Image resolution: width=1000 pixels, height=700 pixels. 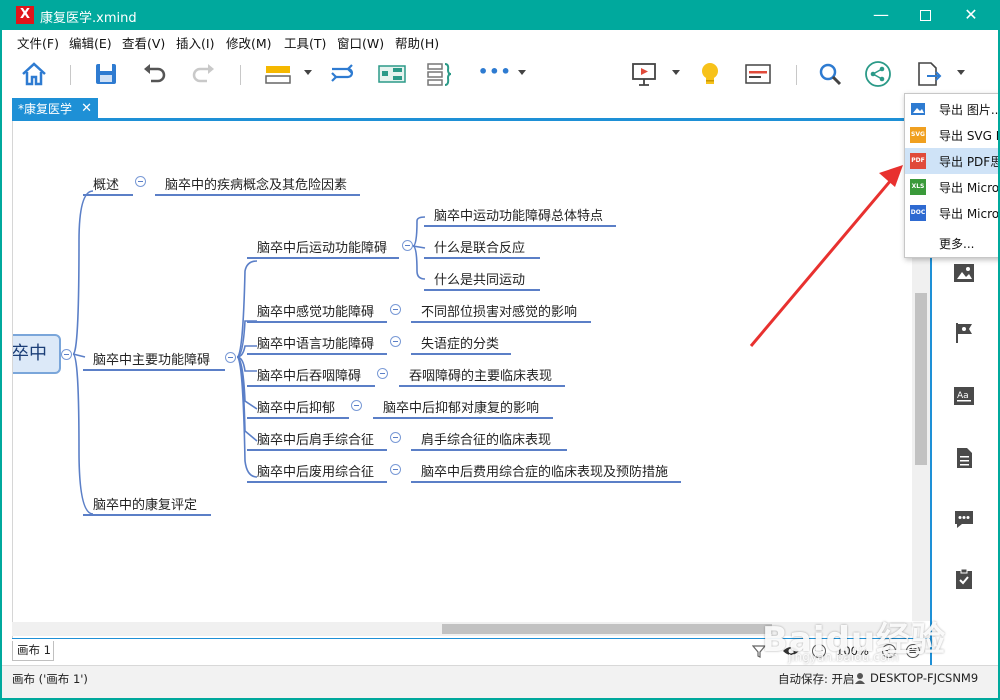 I want to click on topic-depression: 脑卒中后抑郁, so click(x=296, y=406).